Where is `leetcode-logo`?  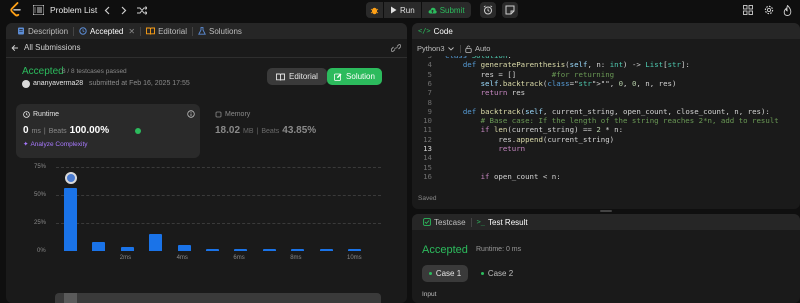 leetcode-logo is located at coordinates (16, 9).